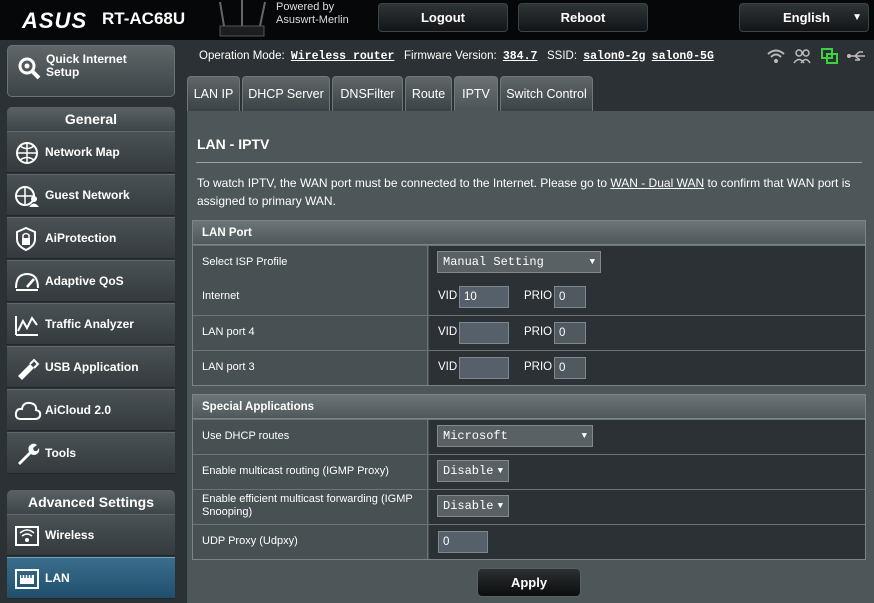 The height and width of the screenshot is (603, 874). What do you see at coordinates (57, 578) in the screenshot?
I see `sidebar-item-label: LAN` at bounding box center [57, 578].